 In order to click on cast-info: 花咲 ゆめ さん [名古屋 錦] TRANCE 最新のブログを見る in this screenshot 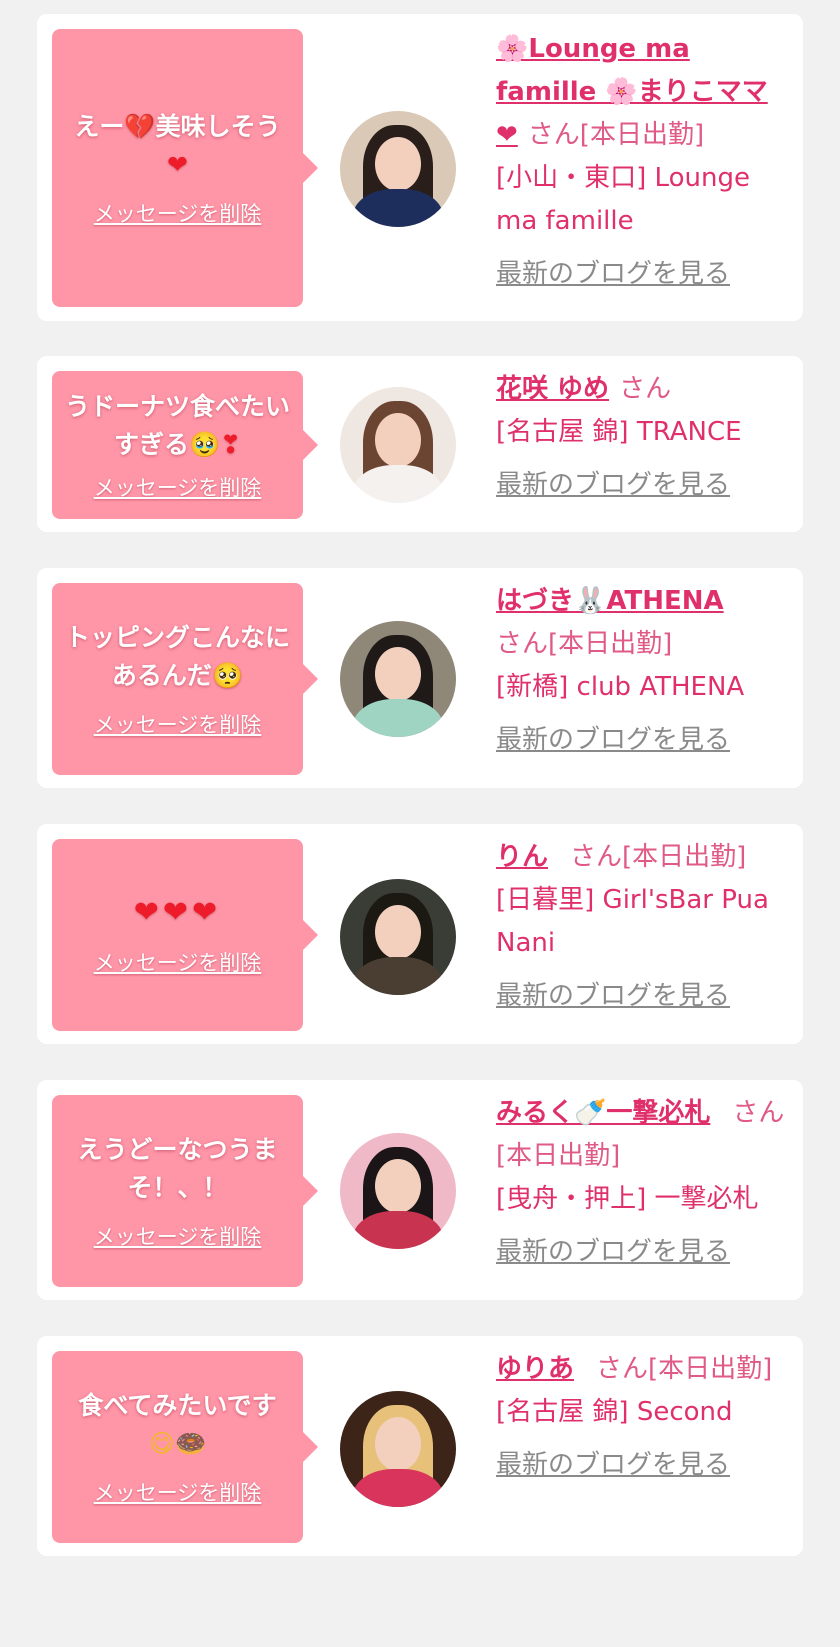, I will do `click(641, 437)`.